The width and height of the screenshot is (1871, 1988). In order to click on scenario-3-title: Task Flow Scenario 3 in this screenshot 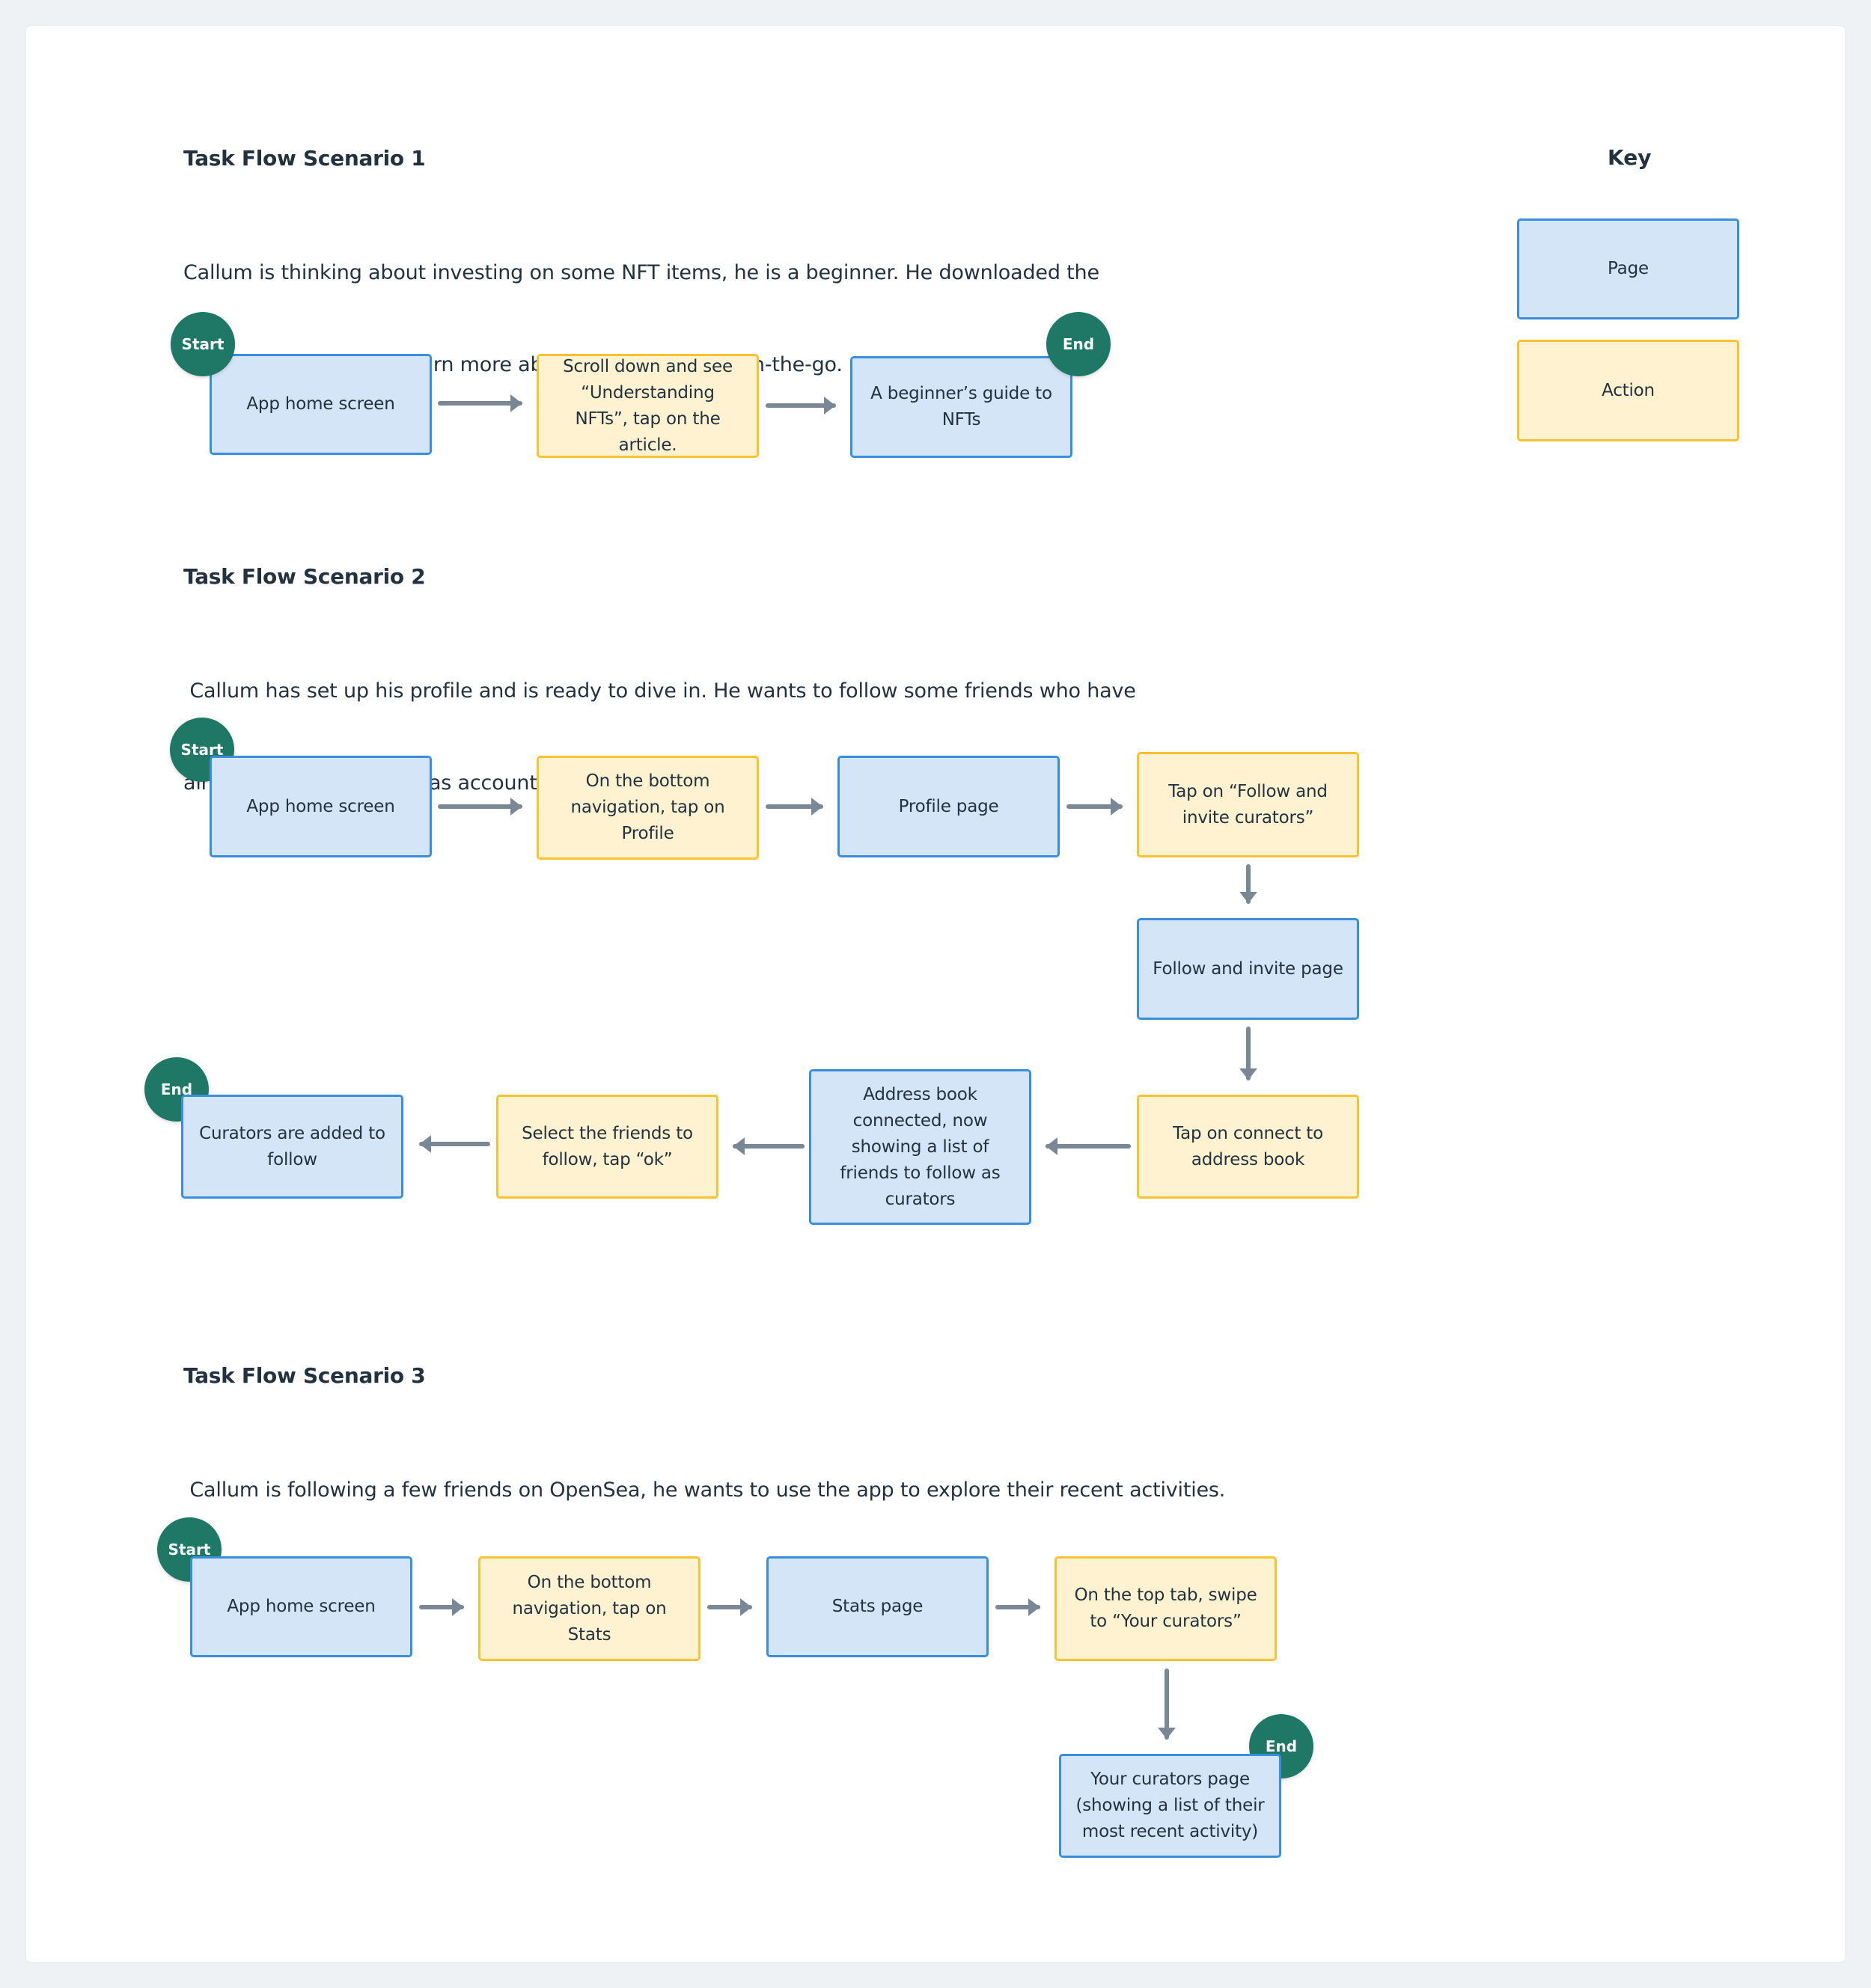, I will do `click(304, 1375)`.